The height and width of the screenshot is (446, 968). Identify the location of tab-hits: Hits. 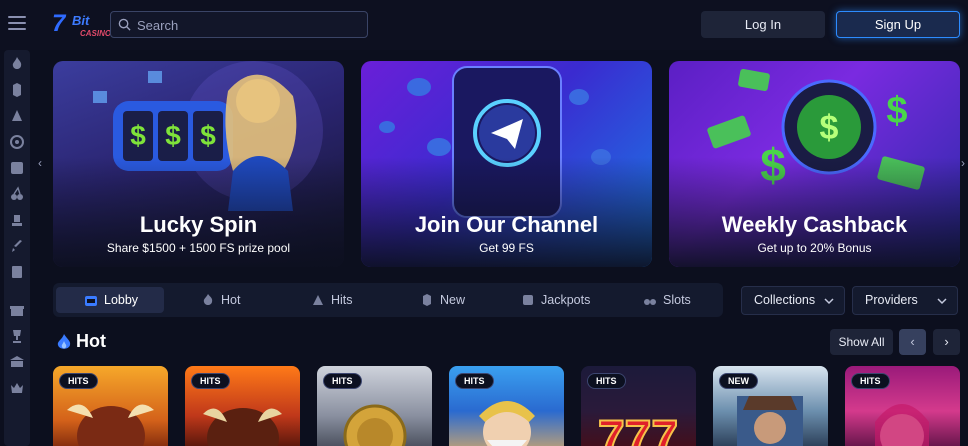
(341, 300).